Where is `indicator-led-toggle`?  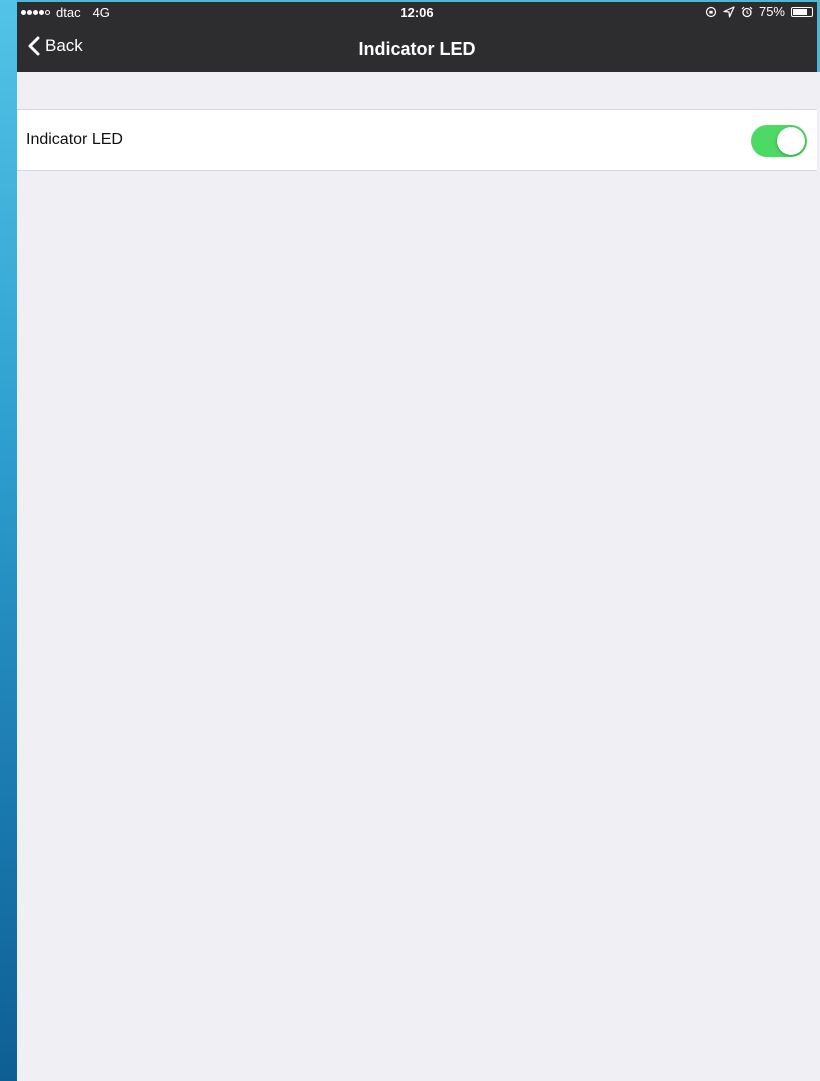 indicator-led-toggle is located at coordinates (779, 141).